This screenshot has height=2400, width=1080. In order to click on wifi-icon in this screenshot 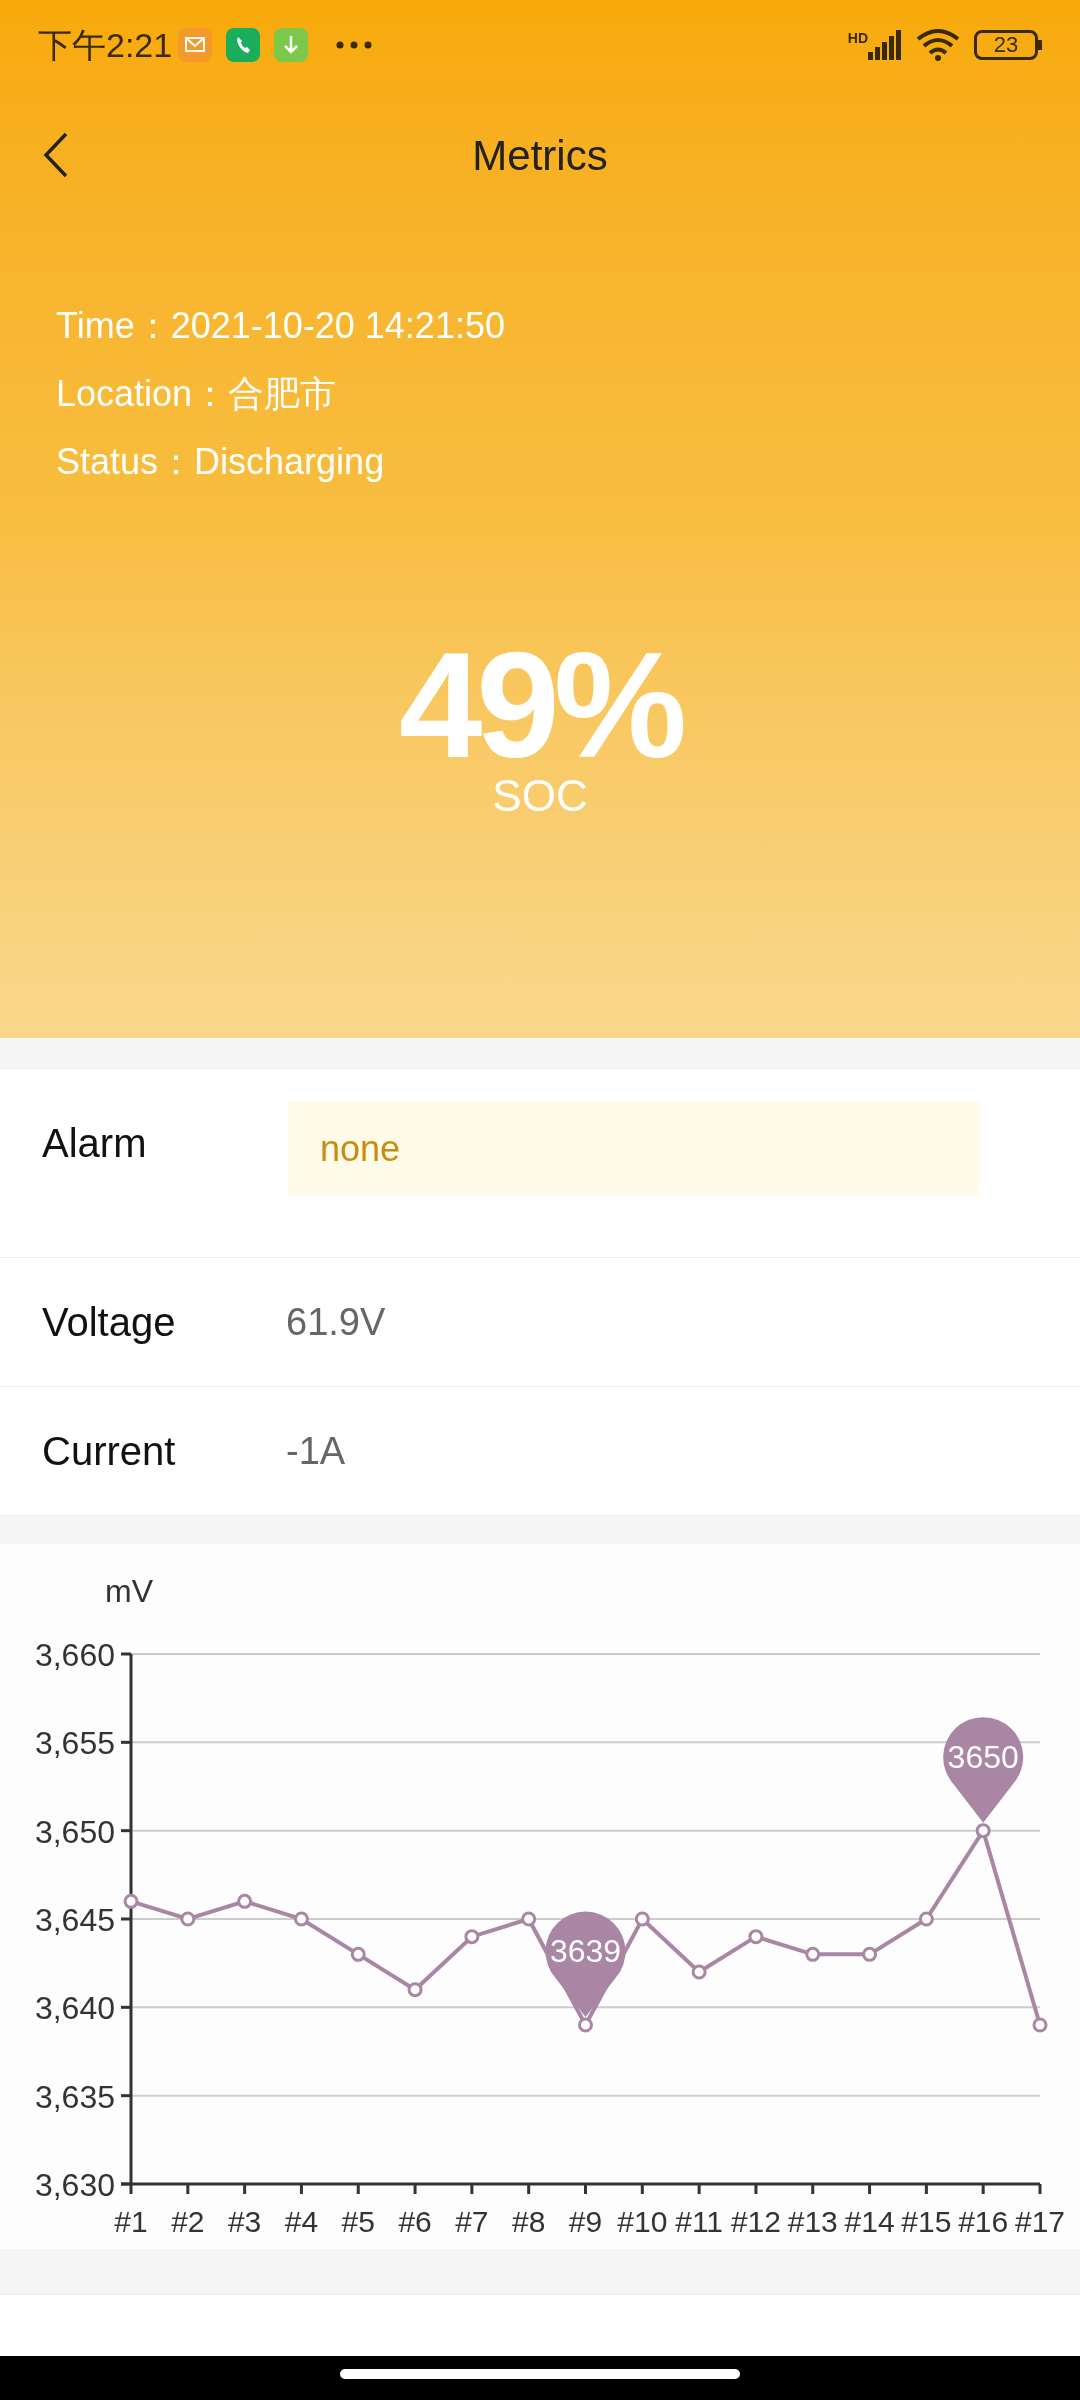, I will do `click(938, 45)`.